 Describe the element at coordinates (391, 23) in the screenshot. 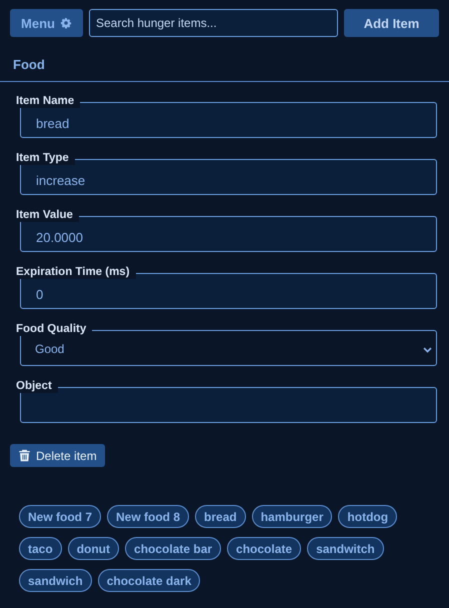

I see `add-item-button: Add Item` at that location.